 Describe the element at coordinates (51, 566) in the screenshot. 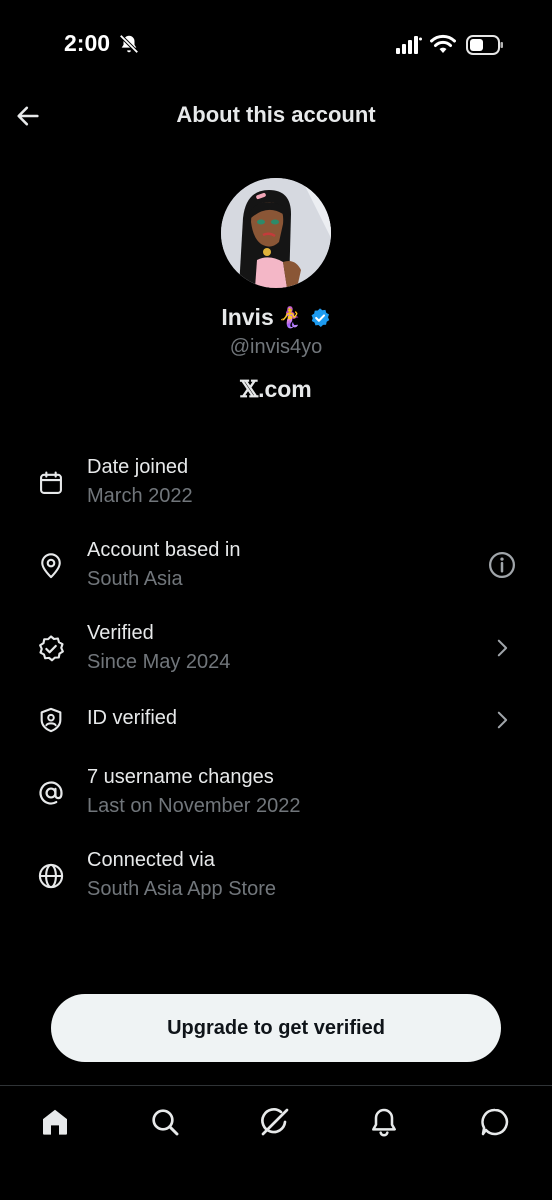

I see `location-pin-icon` at that location.